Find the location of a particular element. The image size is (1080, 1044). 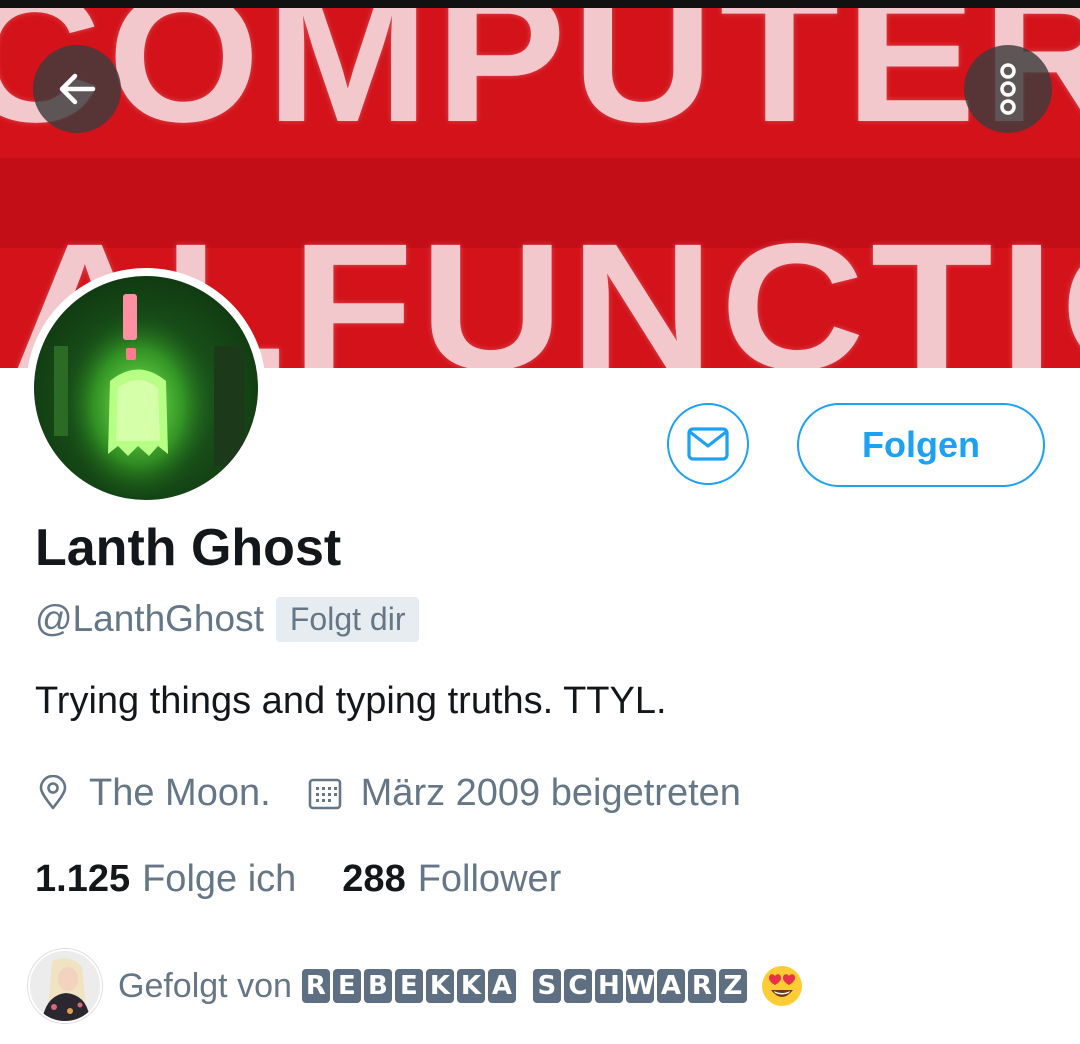

follower-avatar-image is located at coordinates (65, 986).